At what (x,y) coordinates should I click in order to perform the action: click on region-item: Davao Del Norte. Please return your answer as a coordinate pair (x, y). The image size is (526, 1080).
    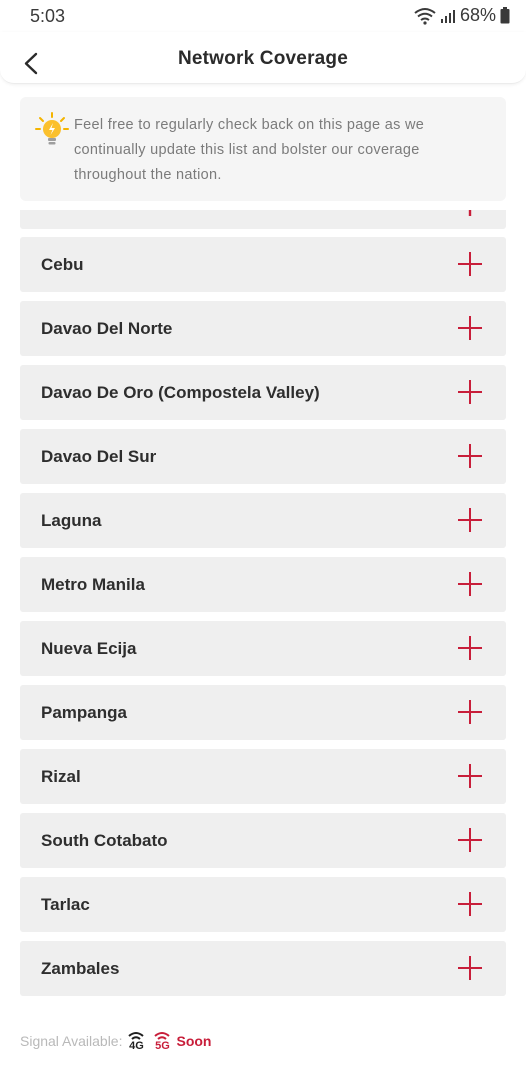
    Looking at the image, I should click on (263, 328).